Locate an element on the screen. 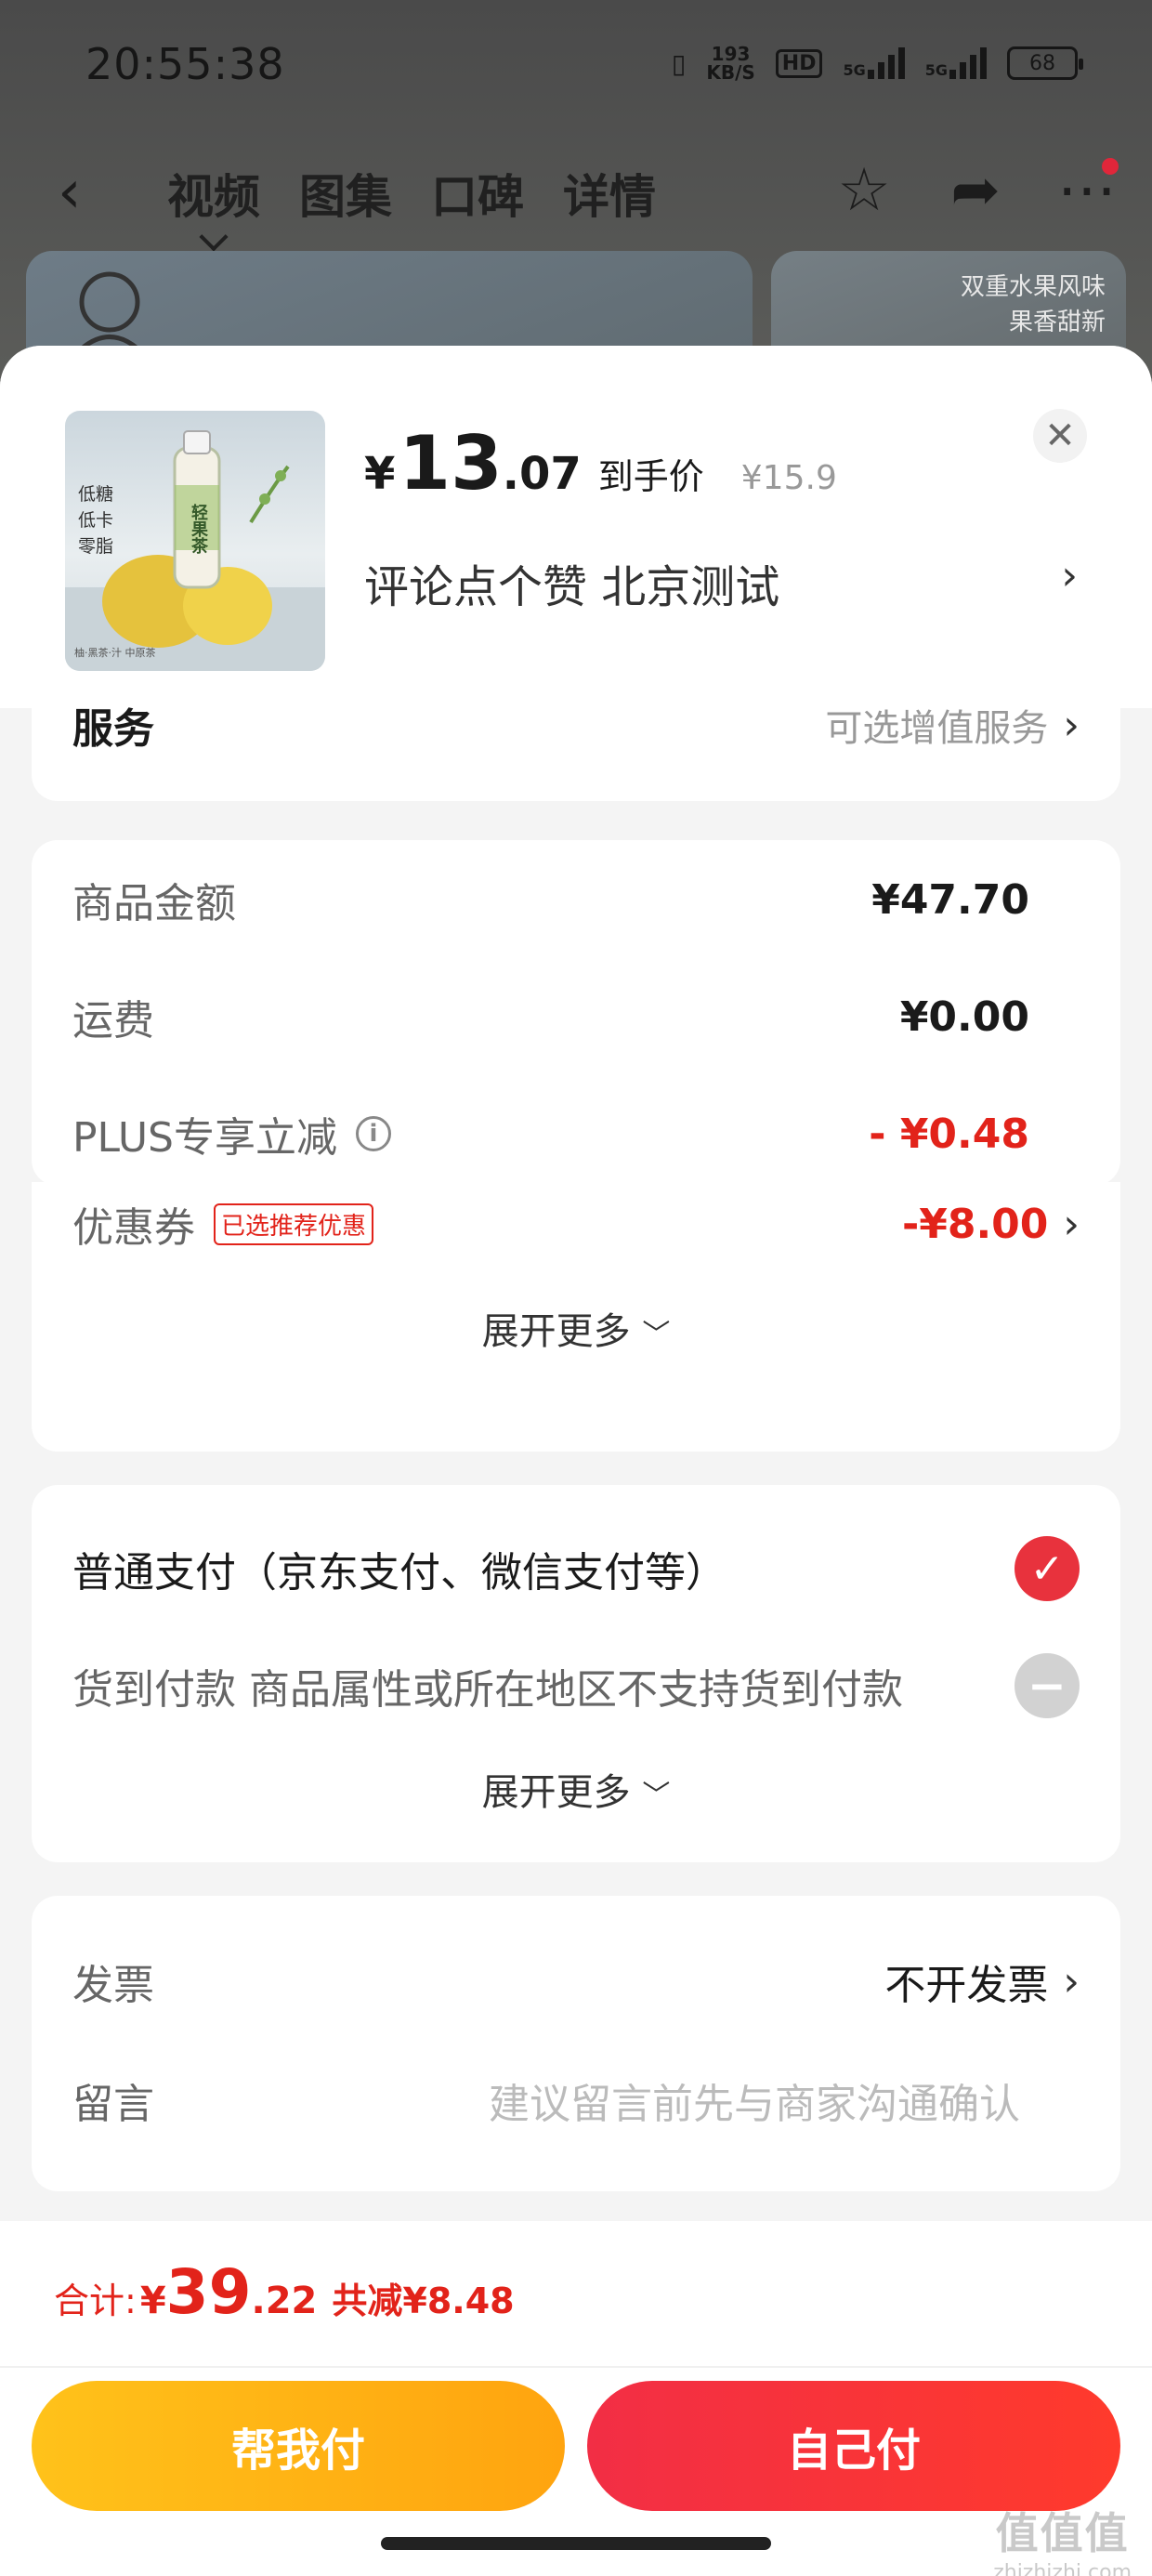  banner-slogan-line-2: 果香甜新 is located at coordinates (1057, 322).